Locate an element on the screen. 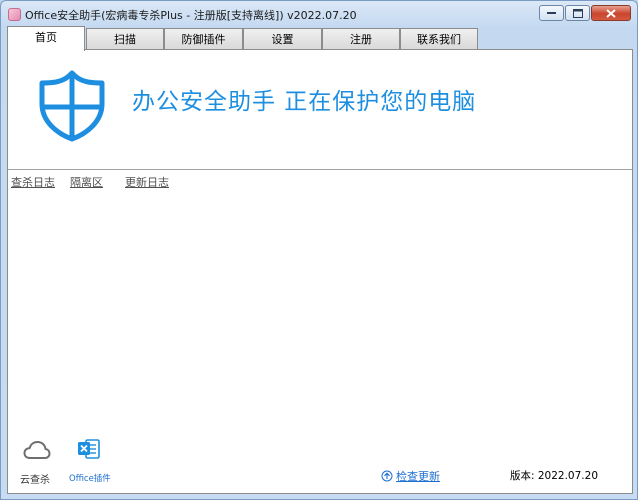 The image size is (638, 500). tab-defense-plugin: 防御插件 is located at coordinates (203, 39).